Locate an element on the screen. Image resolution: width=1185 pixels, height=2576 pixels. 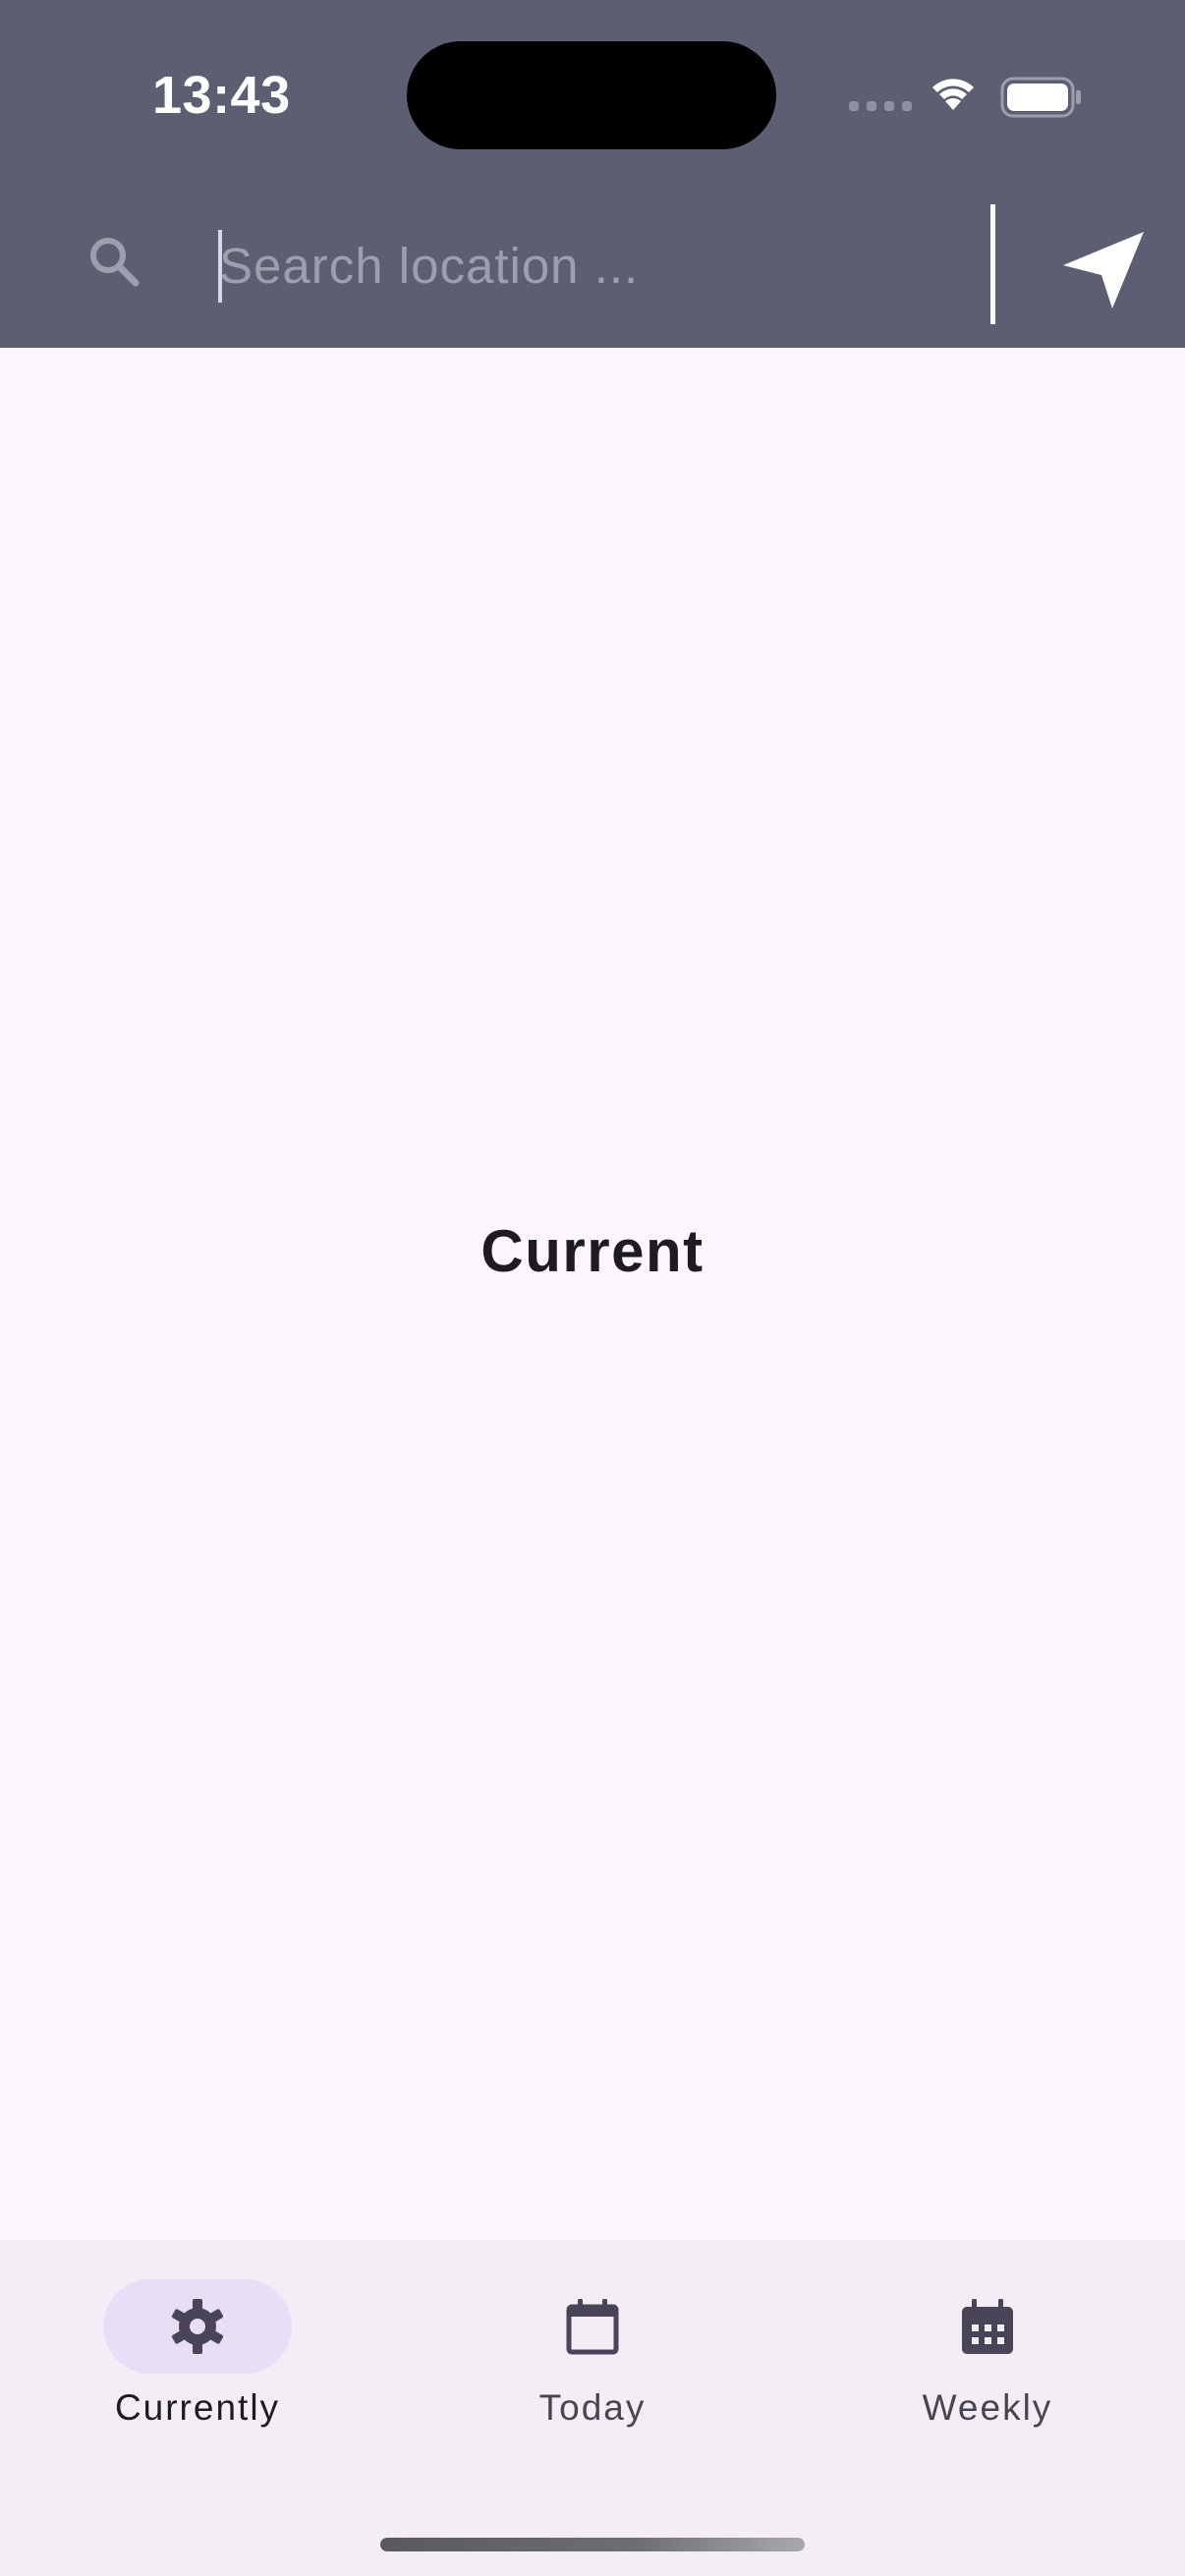
calendar-icon is located at coordinates (592, 2327).